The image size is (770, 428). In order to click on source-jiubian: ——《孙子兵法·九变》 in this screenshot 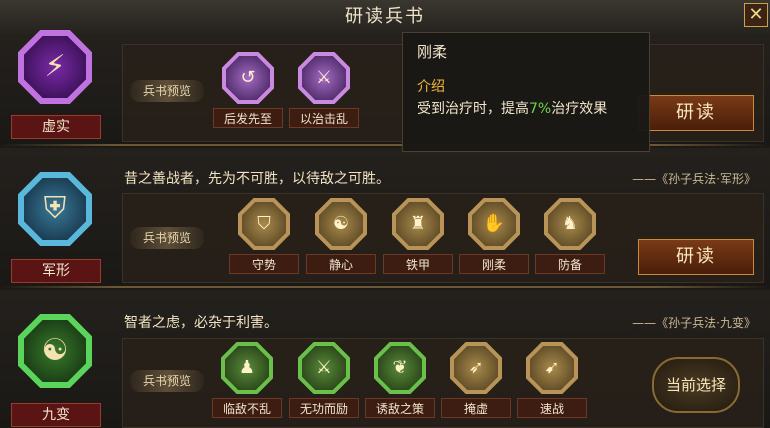, I will do `click(694, 323)`.